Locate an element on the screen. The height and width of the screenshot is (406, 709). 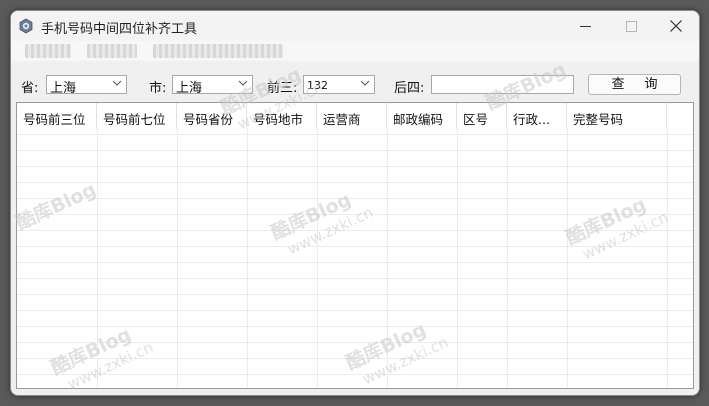
column-header: 运营商 is located at coordinates (352, 116).